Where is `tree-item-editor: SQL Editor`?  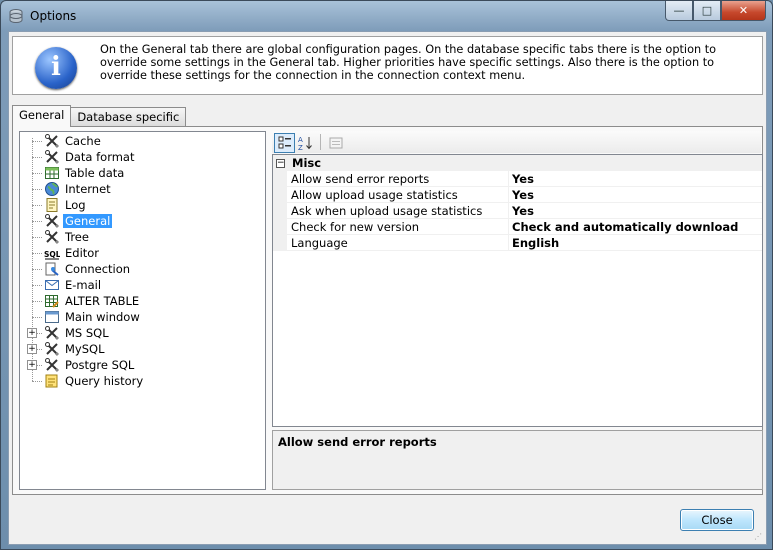 tree-item-editor: SQL Editor is located at coordinates (72, 253).